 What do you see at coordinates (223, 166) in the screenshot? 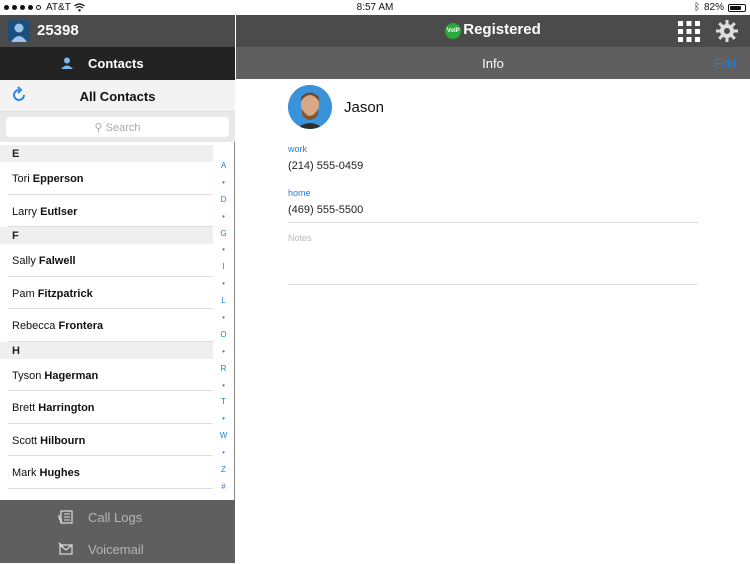
I see `index-letter: A` at bounding box center [223, 166].